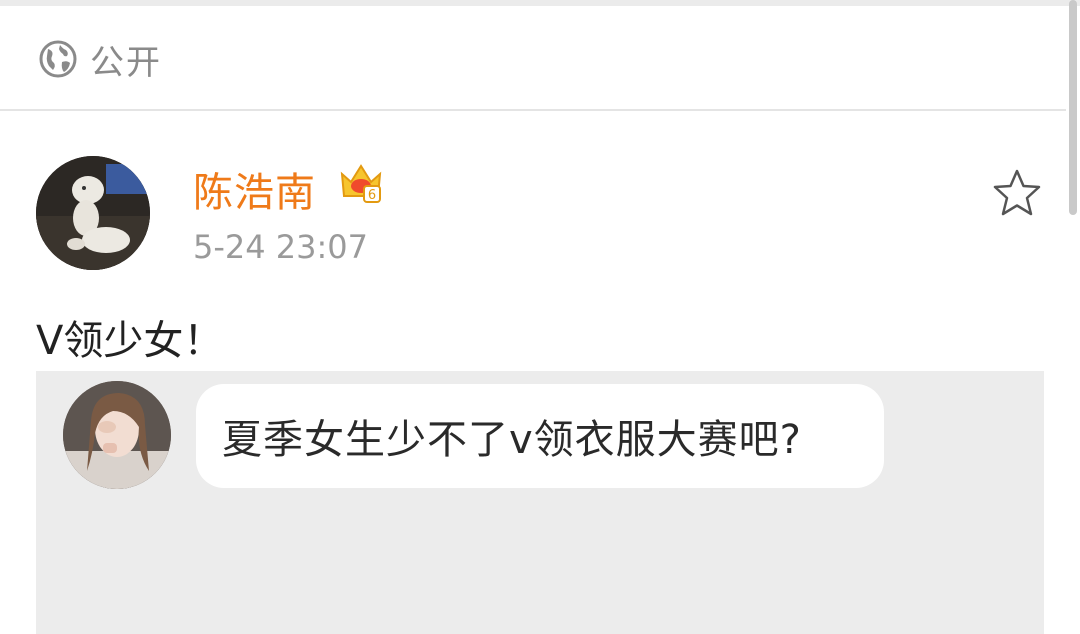  Describe the element at coordinates (1073, 107) in the screenshot. I see `scrollbar` at that location.